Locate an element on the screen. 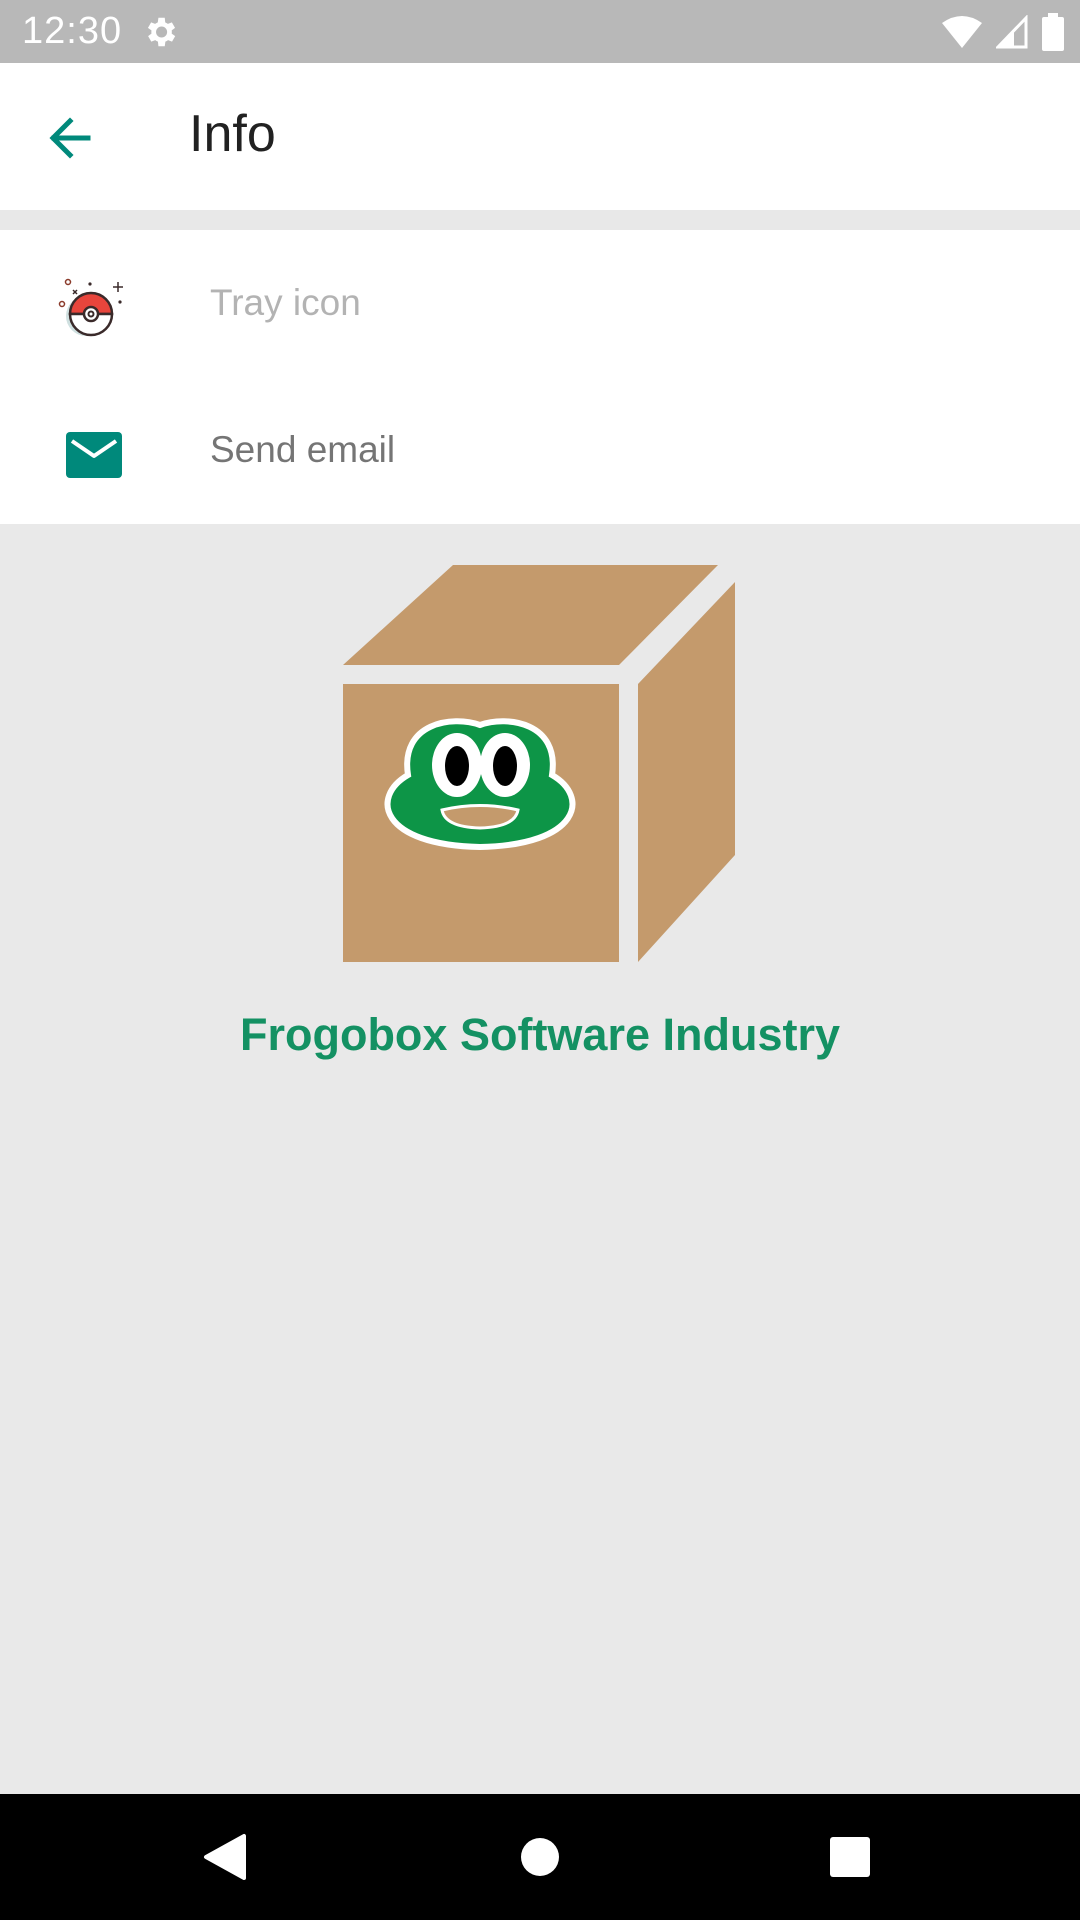 This screenshot has width=1080, height=1920. signal-icon is located at coordinates (1012, 32).